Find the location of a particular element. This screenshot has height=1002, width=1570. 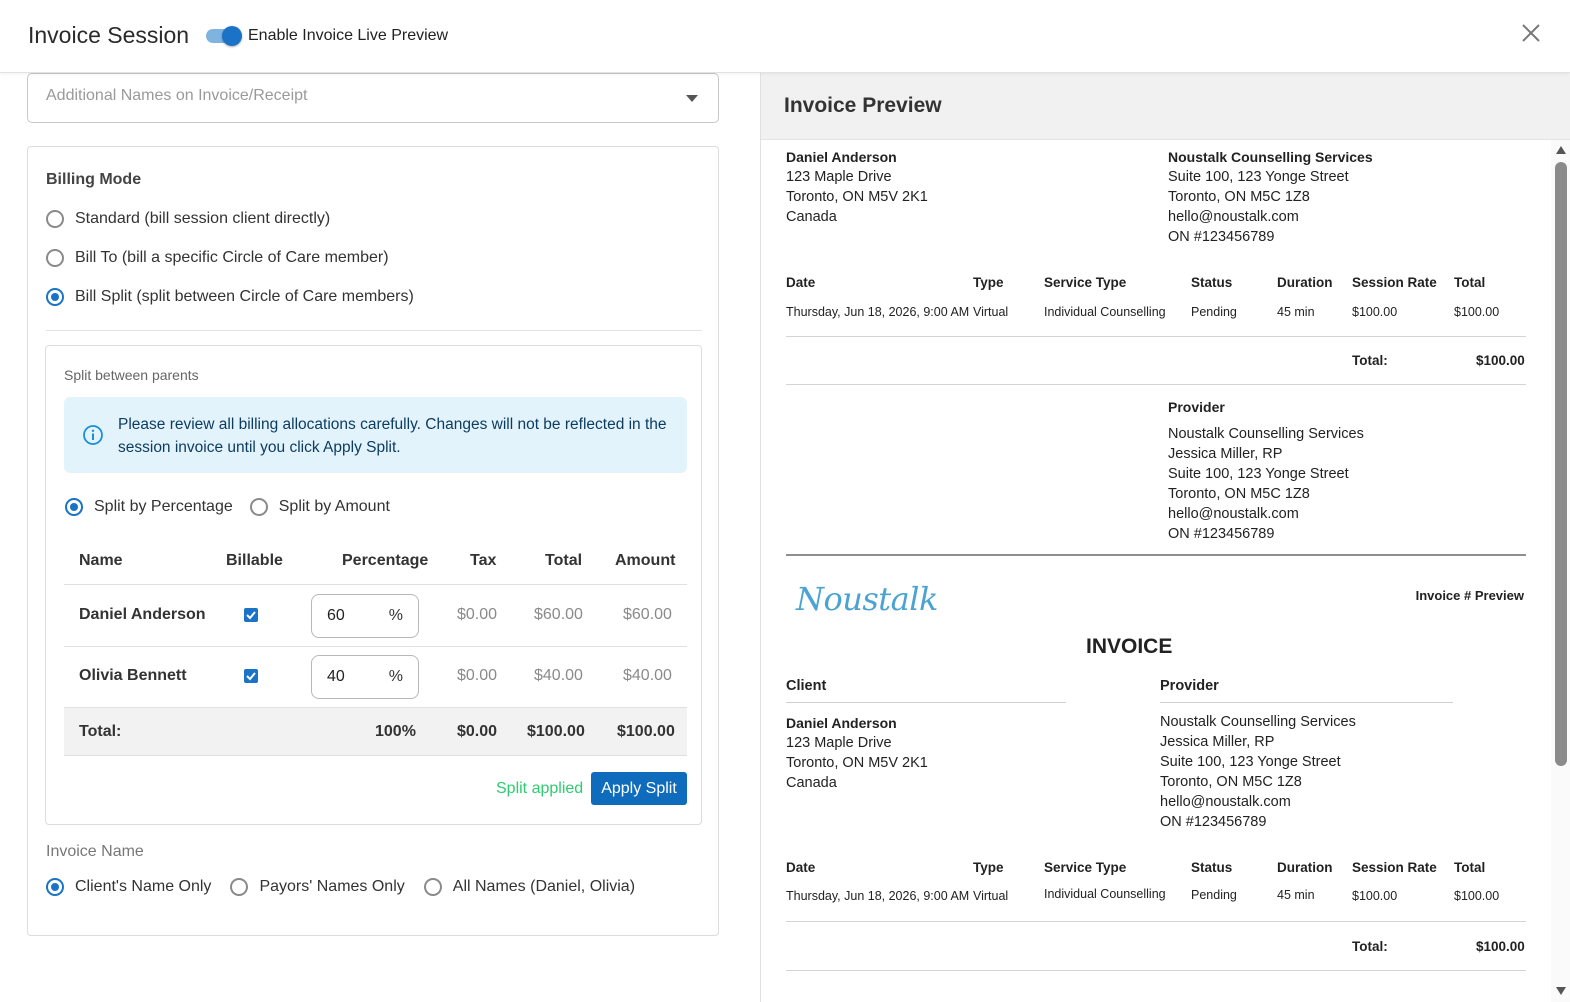

split-by-percentage: Split by Percentage is located at coordinates (149, 507).